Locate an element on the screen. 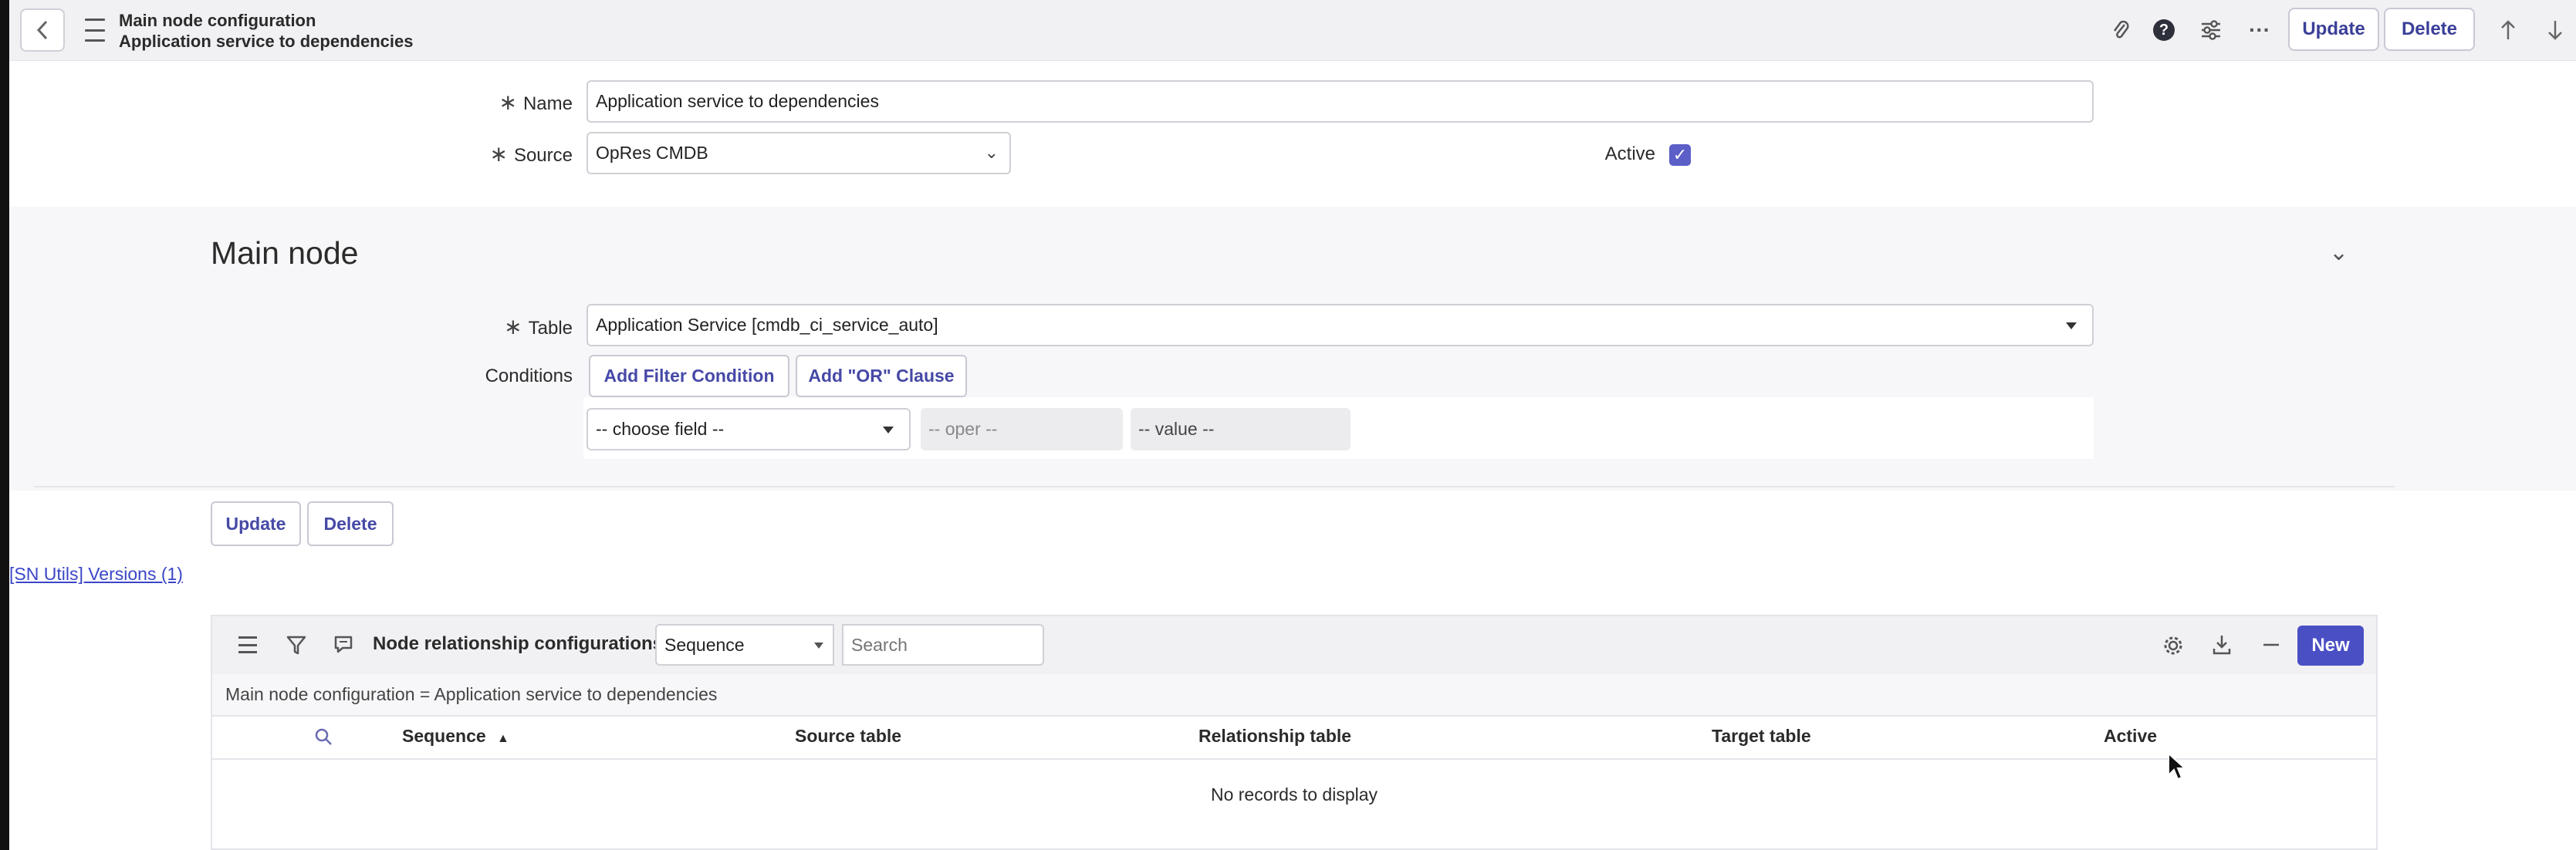 Image resolution: width=2576 pixels, height=850 pixels. conditions-label: Conditions is located at coordinates (529, 376).